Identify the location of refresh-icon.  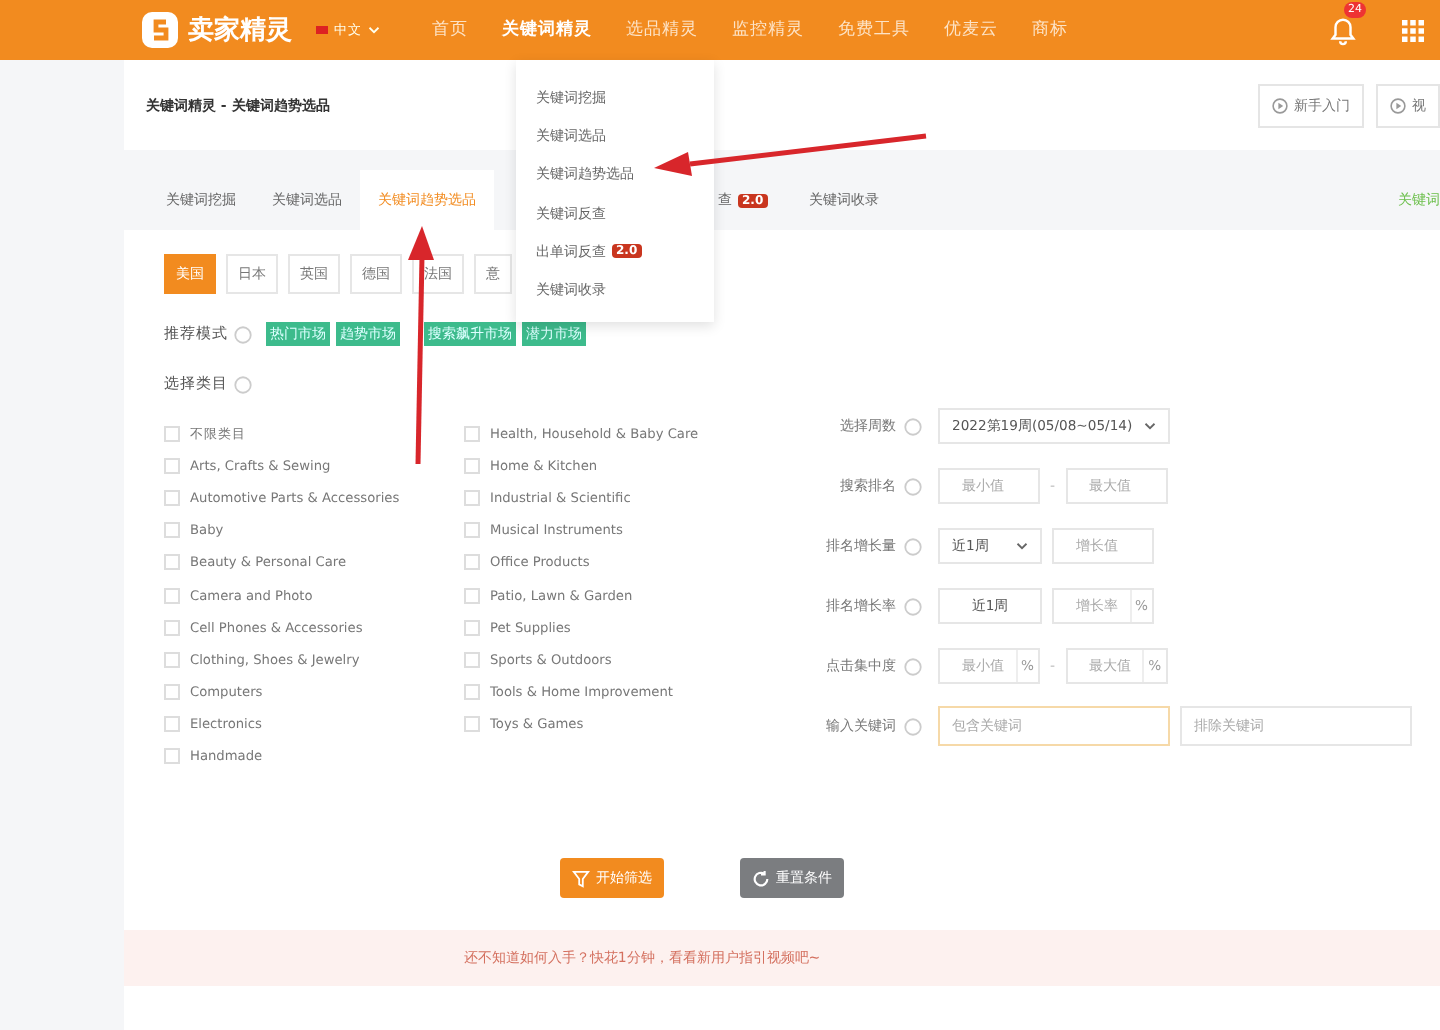
(761, 878).